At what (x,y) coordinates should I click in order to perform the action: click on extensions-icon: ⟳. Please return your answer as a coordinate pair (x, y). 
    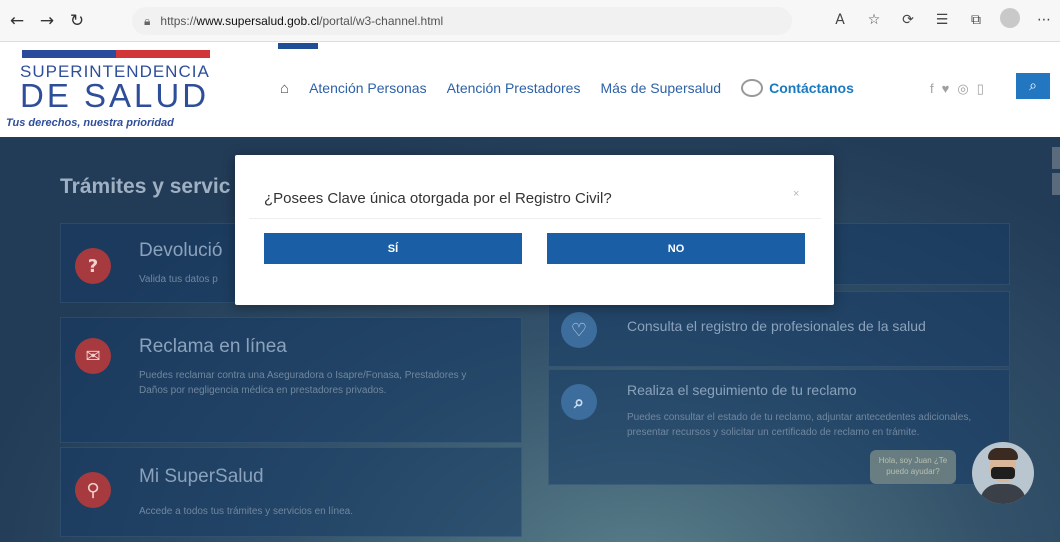
    Looking at the image, I should click on (908, 20).